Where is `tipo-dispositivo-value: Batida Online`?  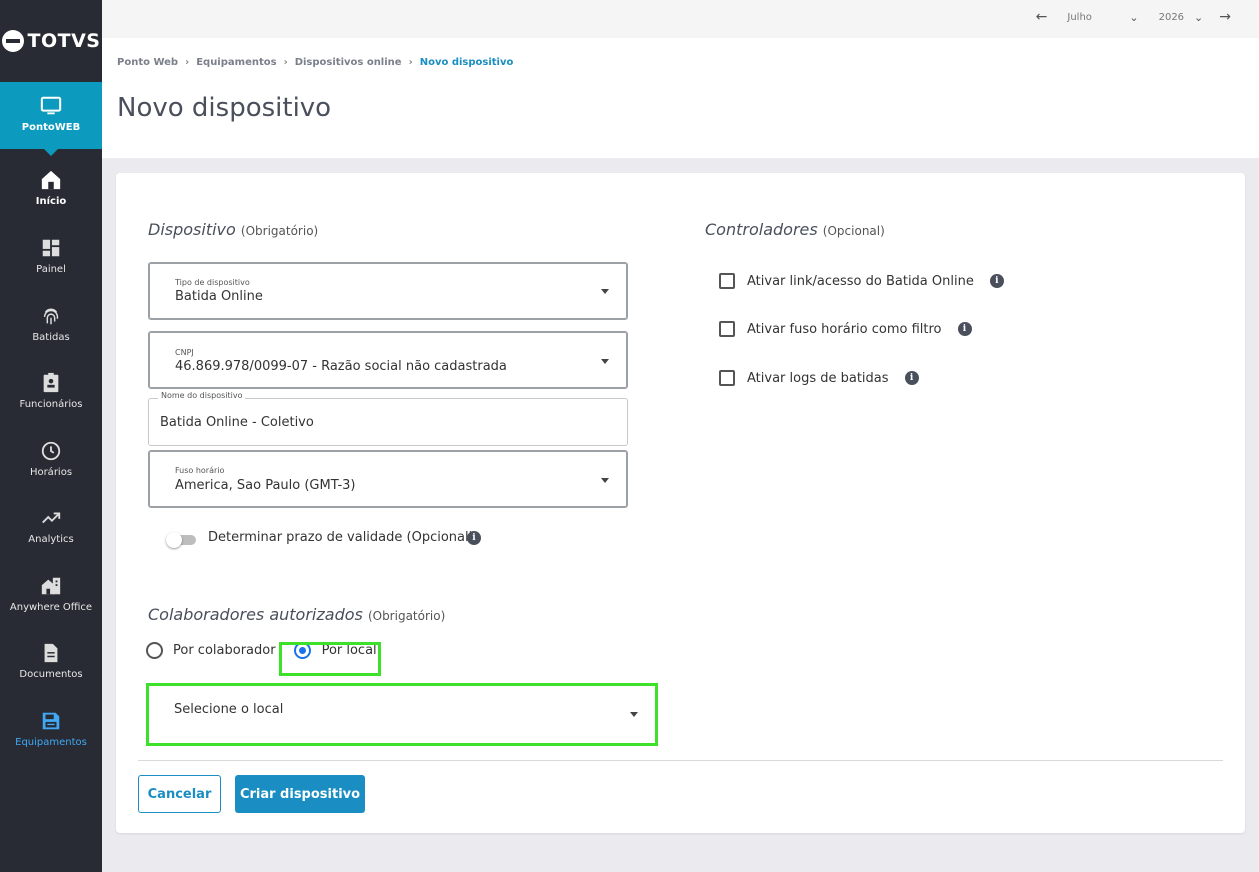
tipo-dispositivo-value: Batida Online is located at coordinates (219, 296).